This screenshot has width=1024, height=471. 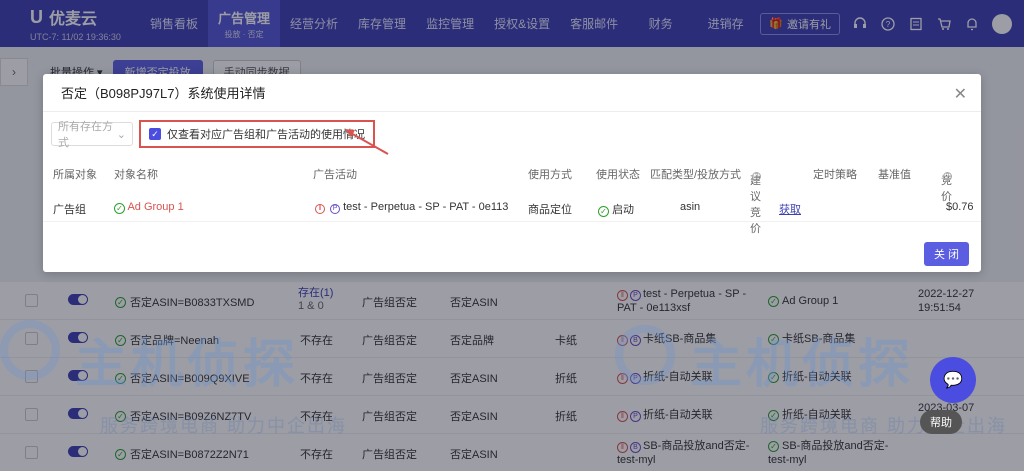 What do you see at coordinates (623, 210) in the screenshot?
I see `row-status-label: 启动` at bounding box center [623, 210].